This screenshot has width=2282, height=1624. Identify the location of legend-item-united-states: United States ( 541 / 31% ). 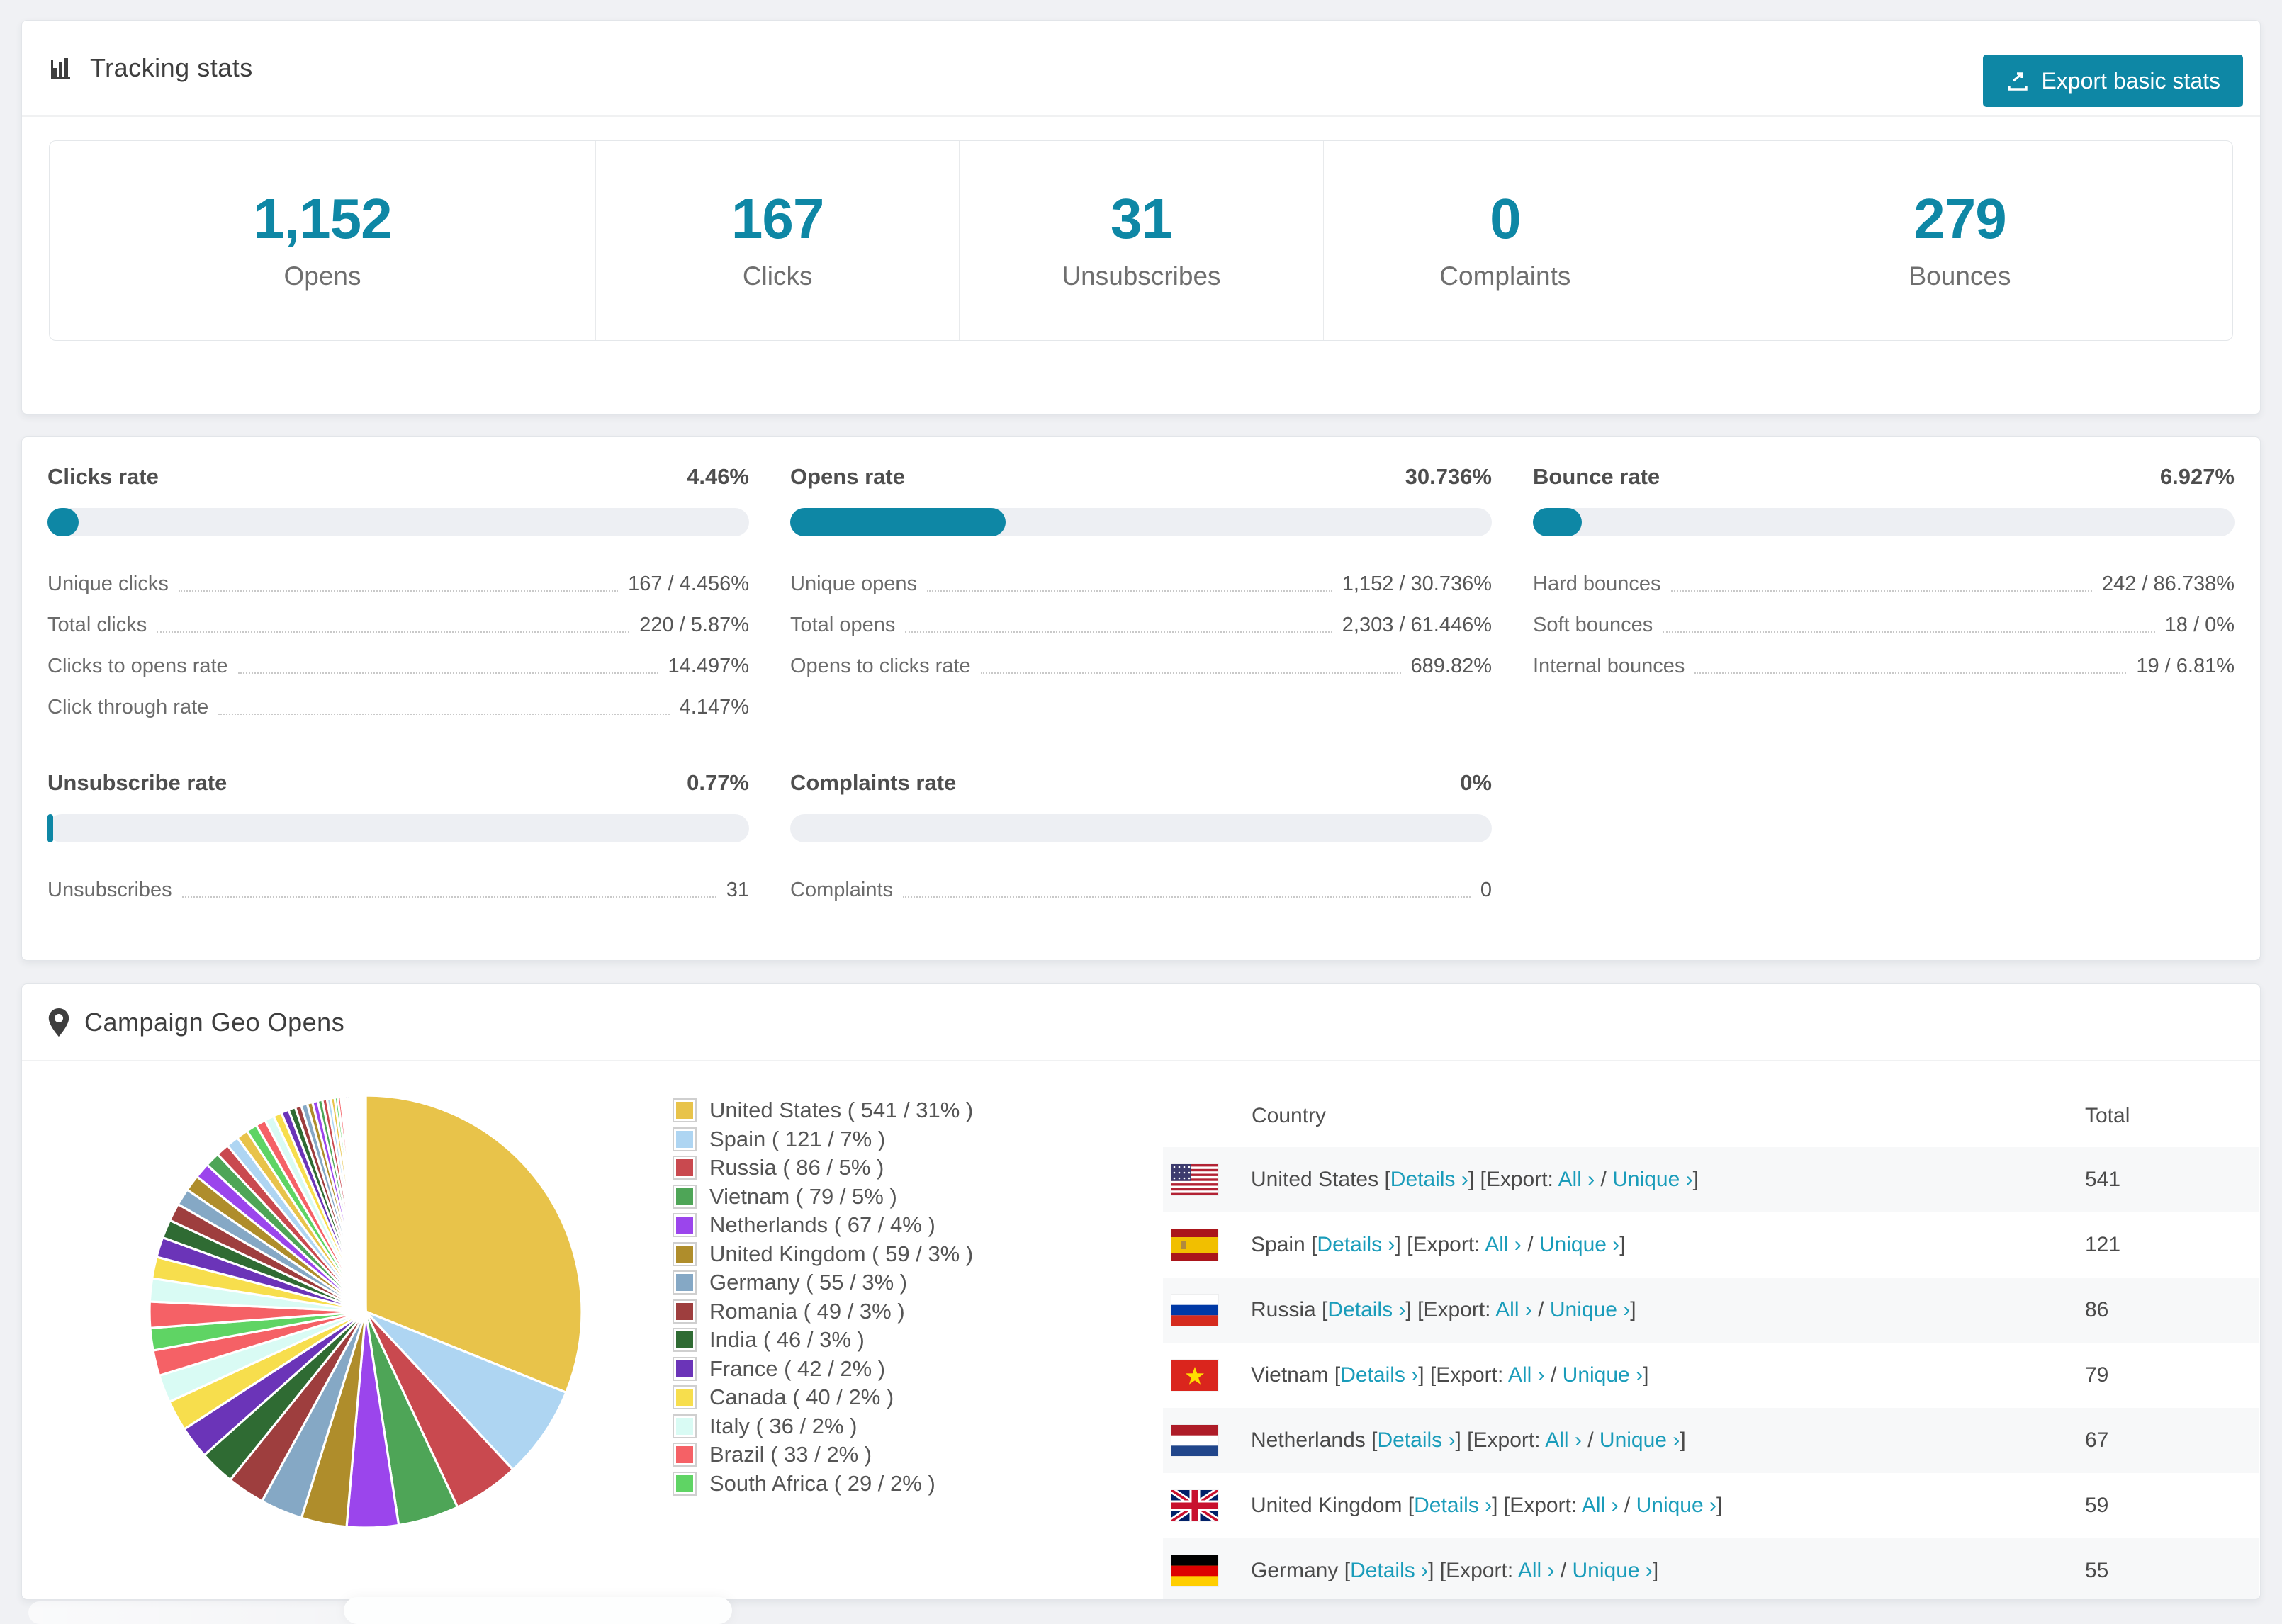
(823, 1111).